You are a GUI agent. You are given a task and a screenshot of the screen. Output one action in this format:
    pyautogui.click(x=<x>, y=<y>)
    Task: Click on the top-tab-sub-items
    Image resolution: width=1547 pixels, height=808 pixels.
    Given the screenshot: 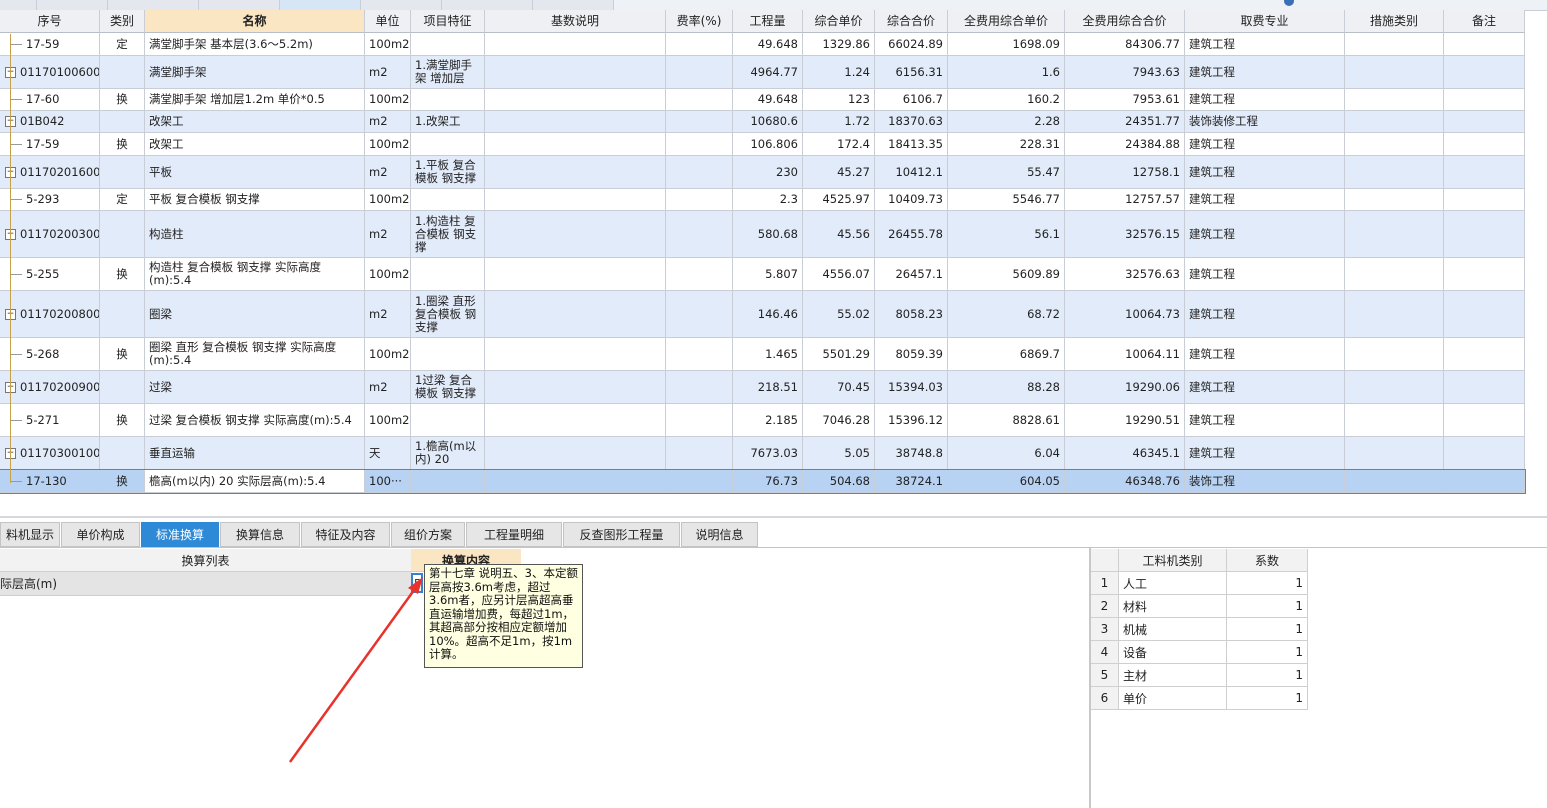 What is the action you would take?
    pyautogui.click(x=239, y=5)
    